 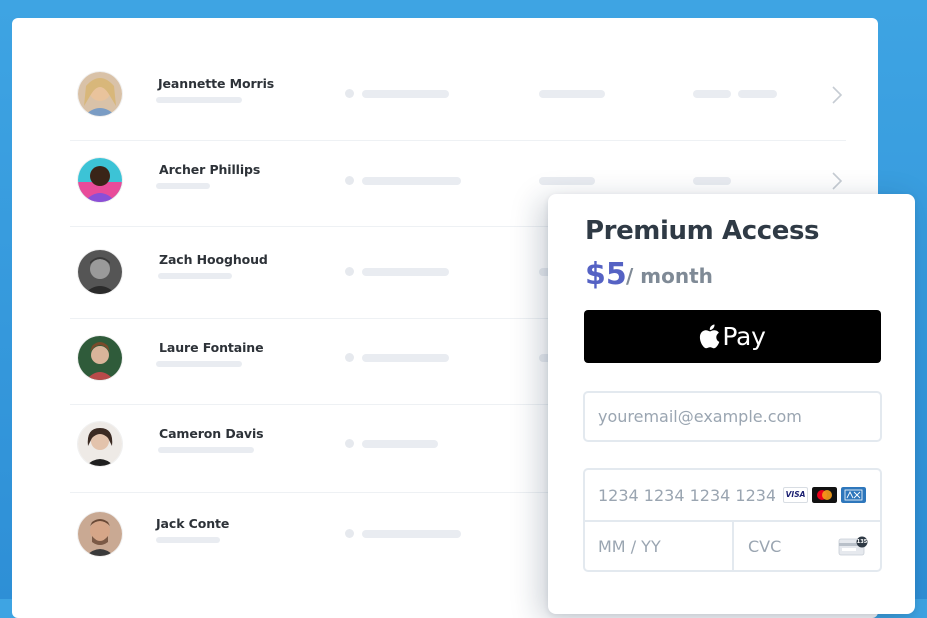 What do you see at coordinates (606, 274) in the screenshot?
I see `price-amount: $5` at bounding box center [606, 274].